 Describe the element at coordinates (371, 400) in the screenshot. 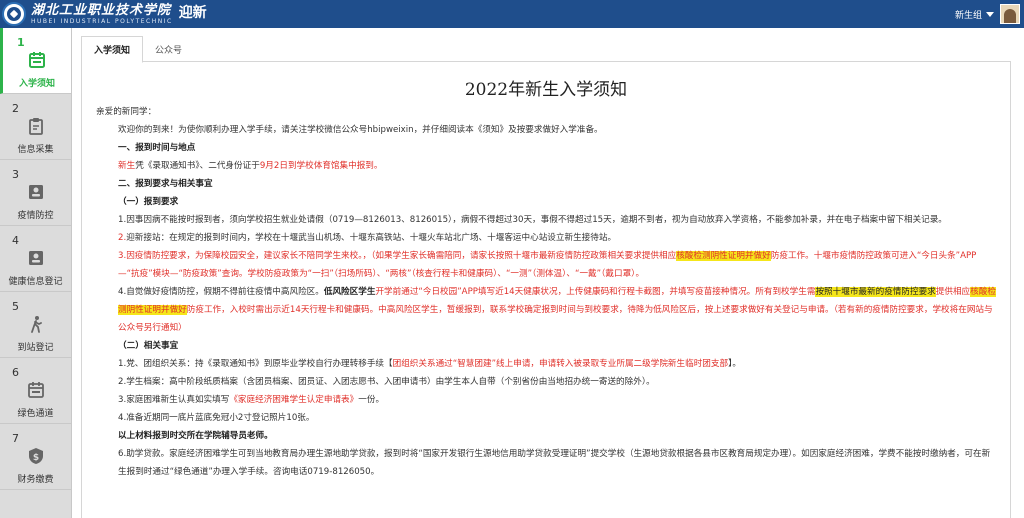

I see `text-span: 一份。` at that location.